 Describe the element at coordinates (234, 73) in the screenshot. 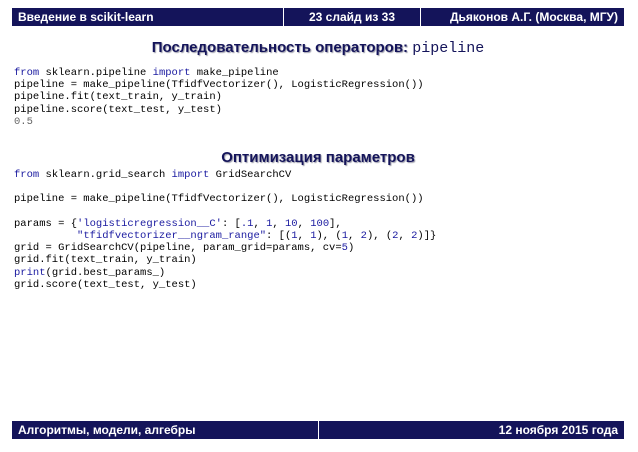

I see `code-token: make_pipeline` at that location.